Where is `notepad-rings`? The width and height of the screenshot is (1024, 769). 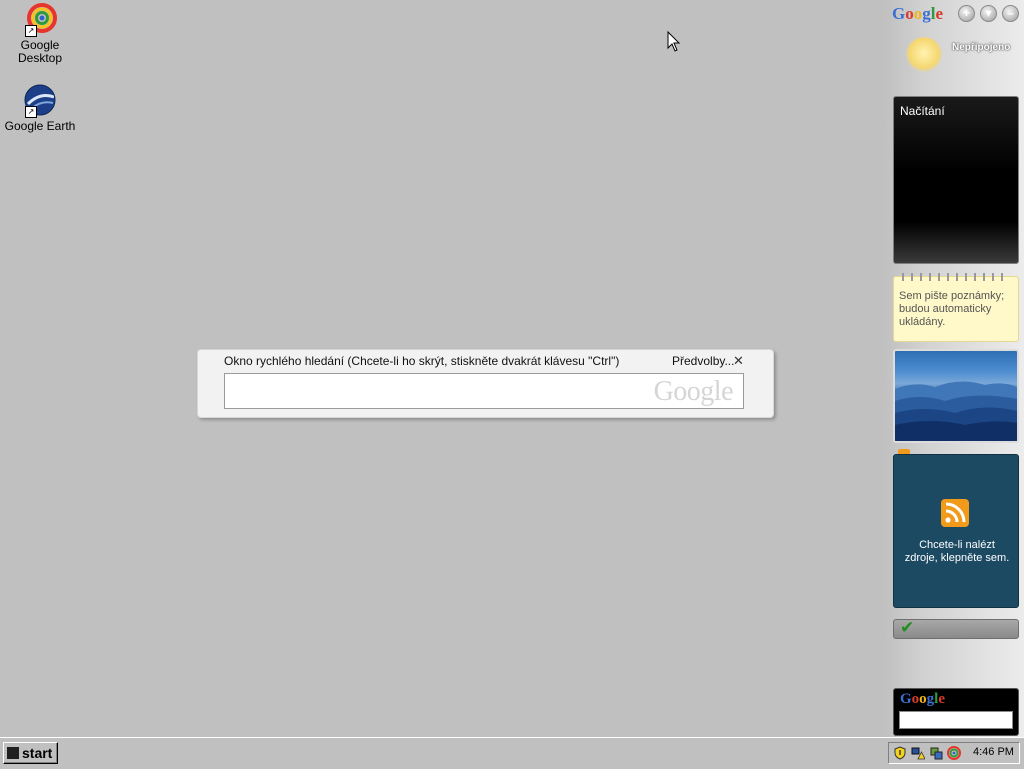
notepad-rings is located at coordinates (956, 277).